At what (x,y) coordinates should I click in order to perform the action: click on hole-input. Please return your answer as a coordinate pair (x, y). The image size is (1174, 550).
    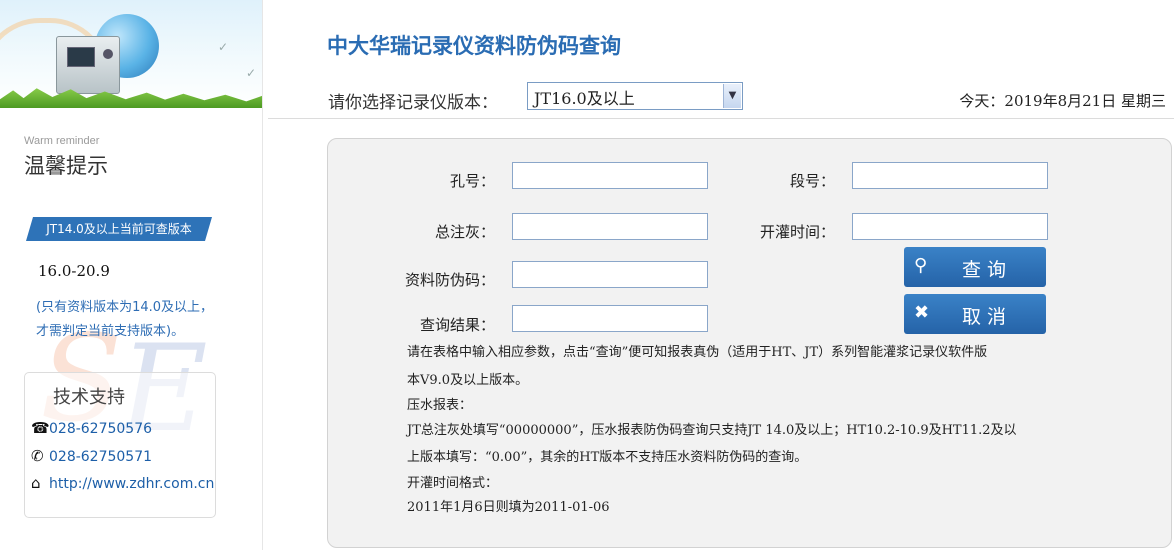
    Looking at the image, I should click on (610, 175).